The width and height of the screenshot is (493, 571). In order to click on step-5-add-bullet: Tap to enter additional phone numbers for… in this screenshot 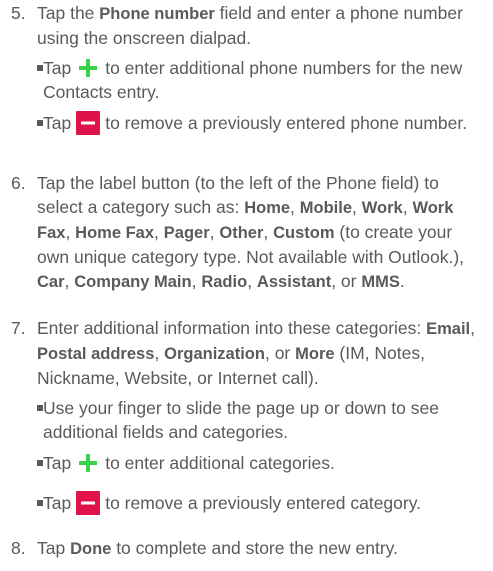, I will do `click(246, 80)`.